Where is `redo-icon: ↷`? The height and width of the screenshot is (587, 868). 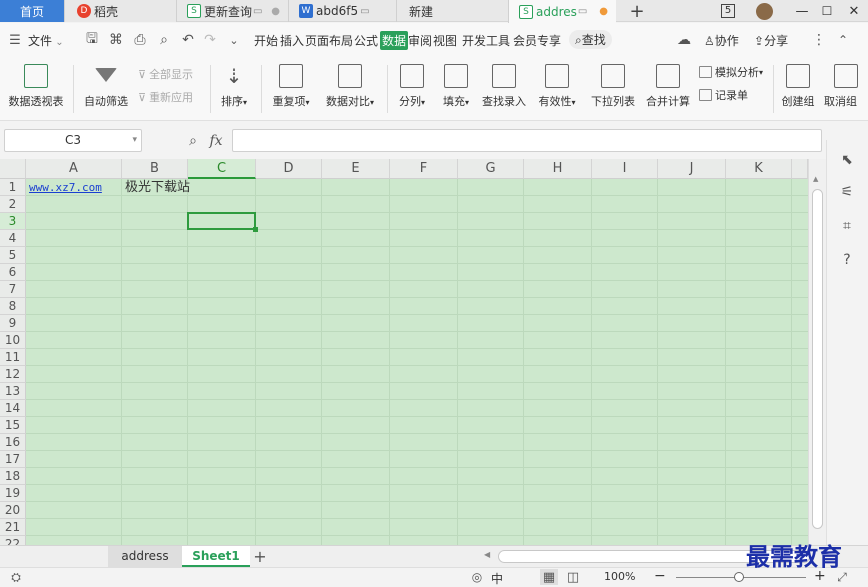
redo-icon: ↷ is located at coordinates (210, 40).